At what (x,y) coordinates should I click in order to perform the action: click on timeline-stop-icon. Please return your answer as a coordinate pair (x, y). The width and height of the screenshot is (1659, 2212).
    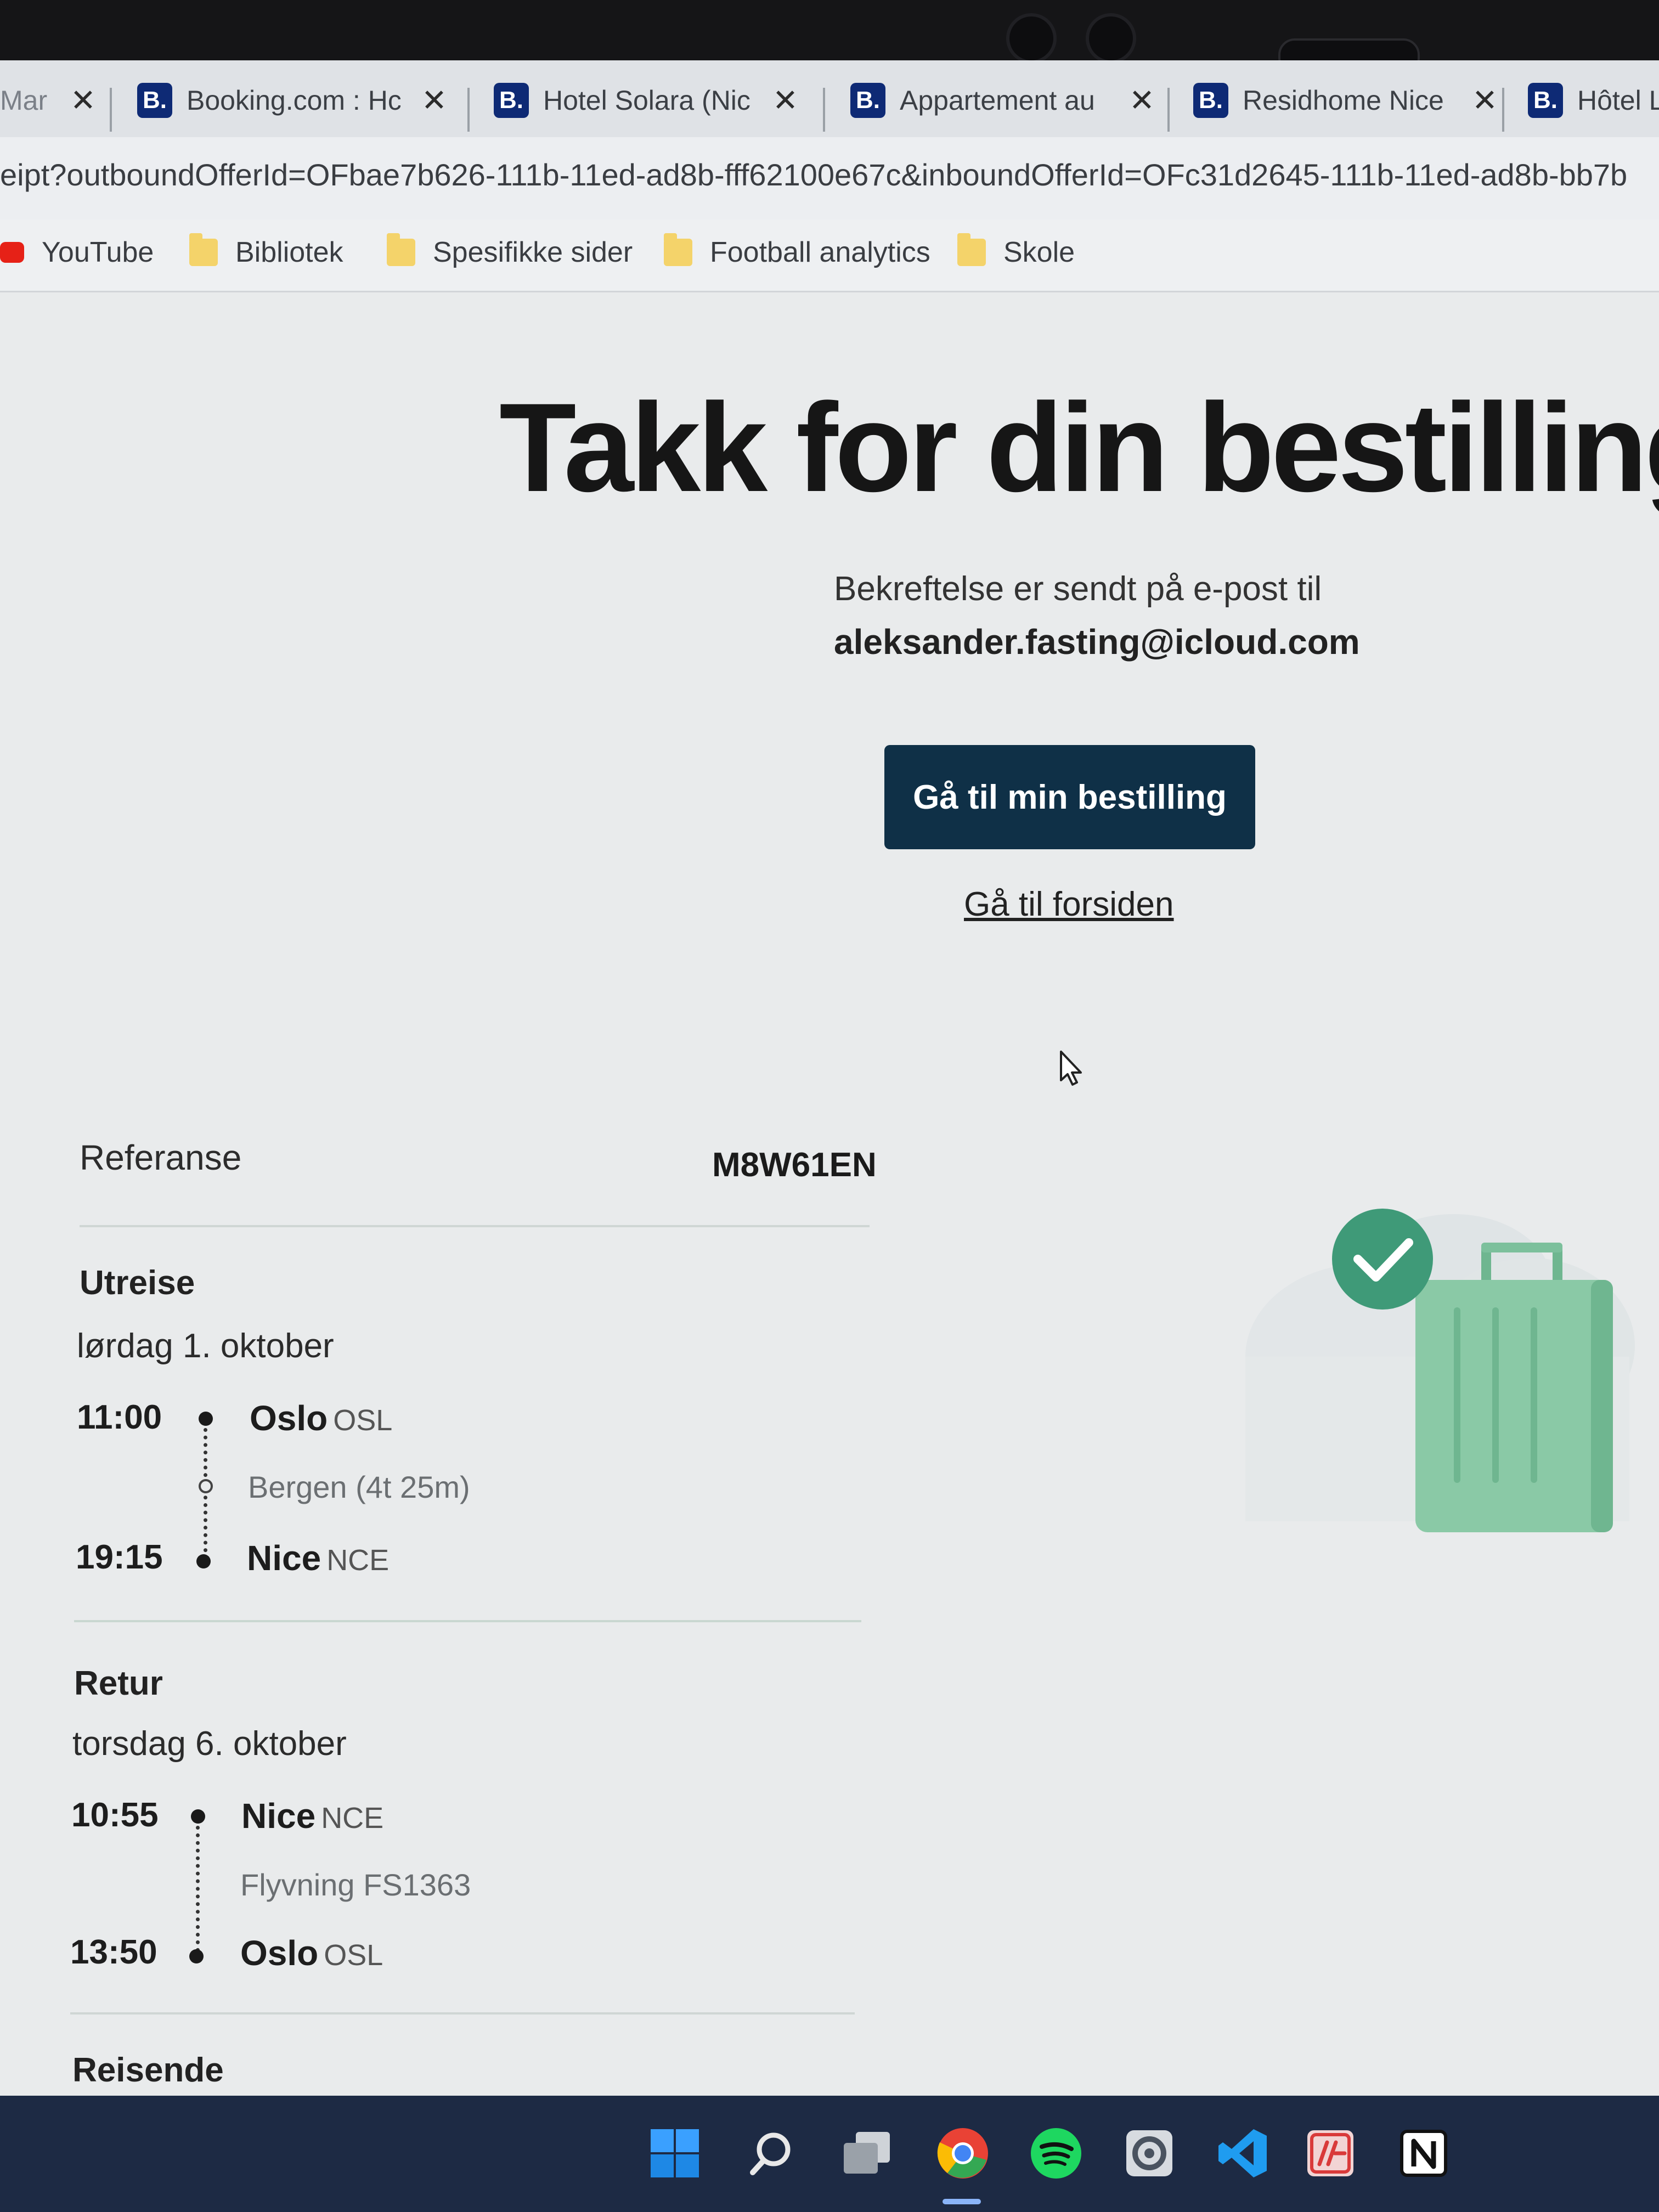
    Looking at the image, I should click on (206, 1486).